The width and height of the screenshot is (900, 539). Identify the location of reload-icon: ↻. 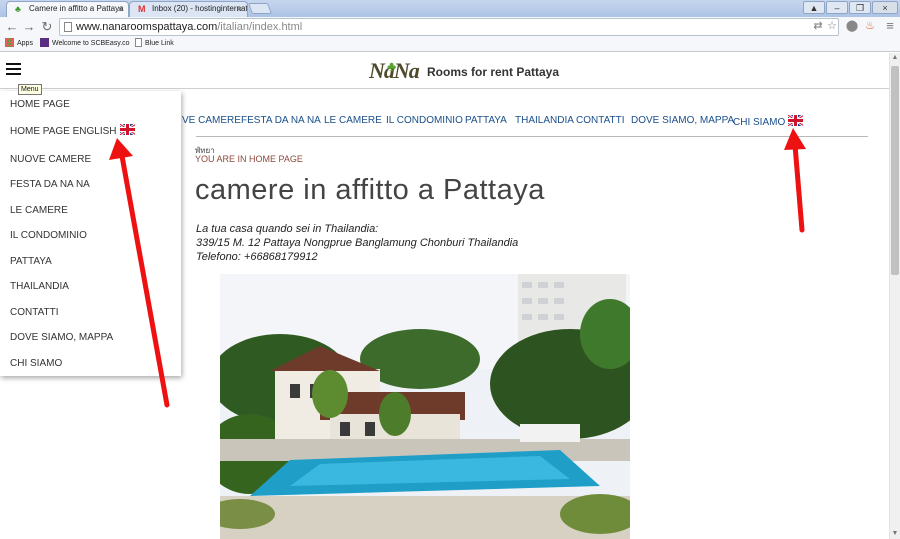
(47, 27).